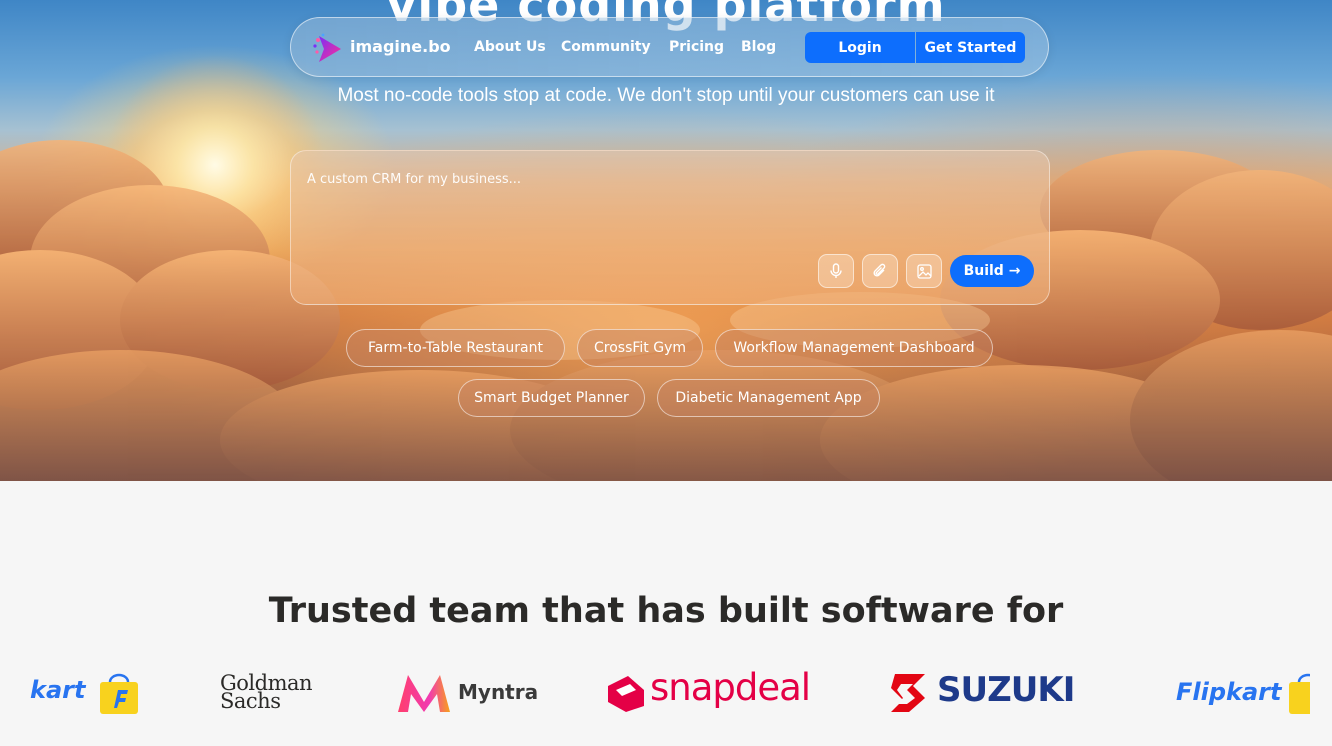 This screenshot has width=1332, height=746. Describe the element at coordinates (696, 47) in the screenshot. I see `nav-link-pricing: Pricing` at that location.